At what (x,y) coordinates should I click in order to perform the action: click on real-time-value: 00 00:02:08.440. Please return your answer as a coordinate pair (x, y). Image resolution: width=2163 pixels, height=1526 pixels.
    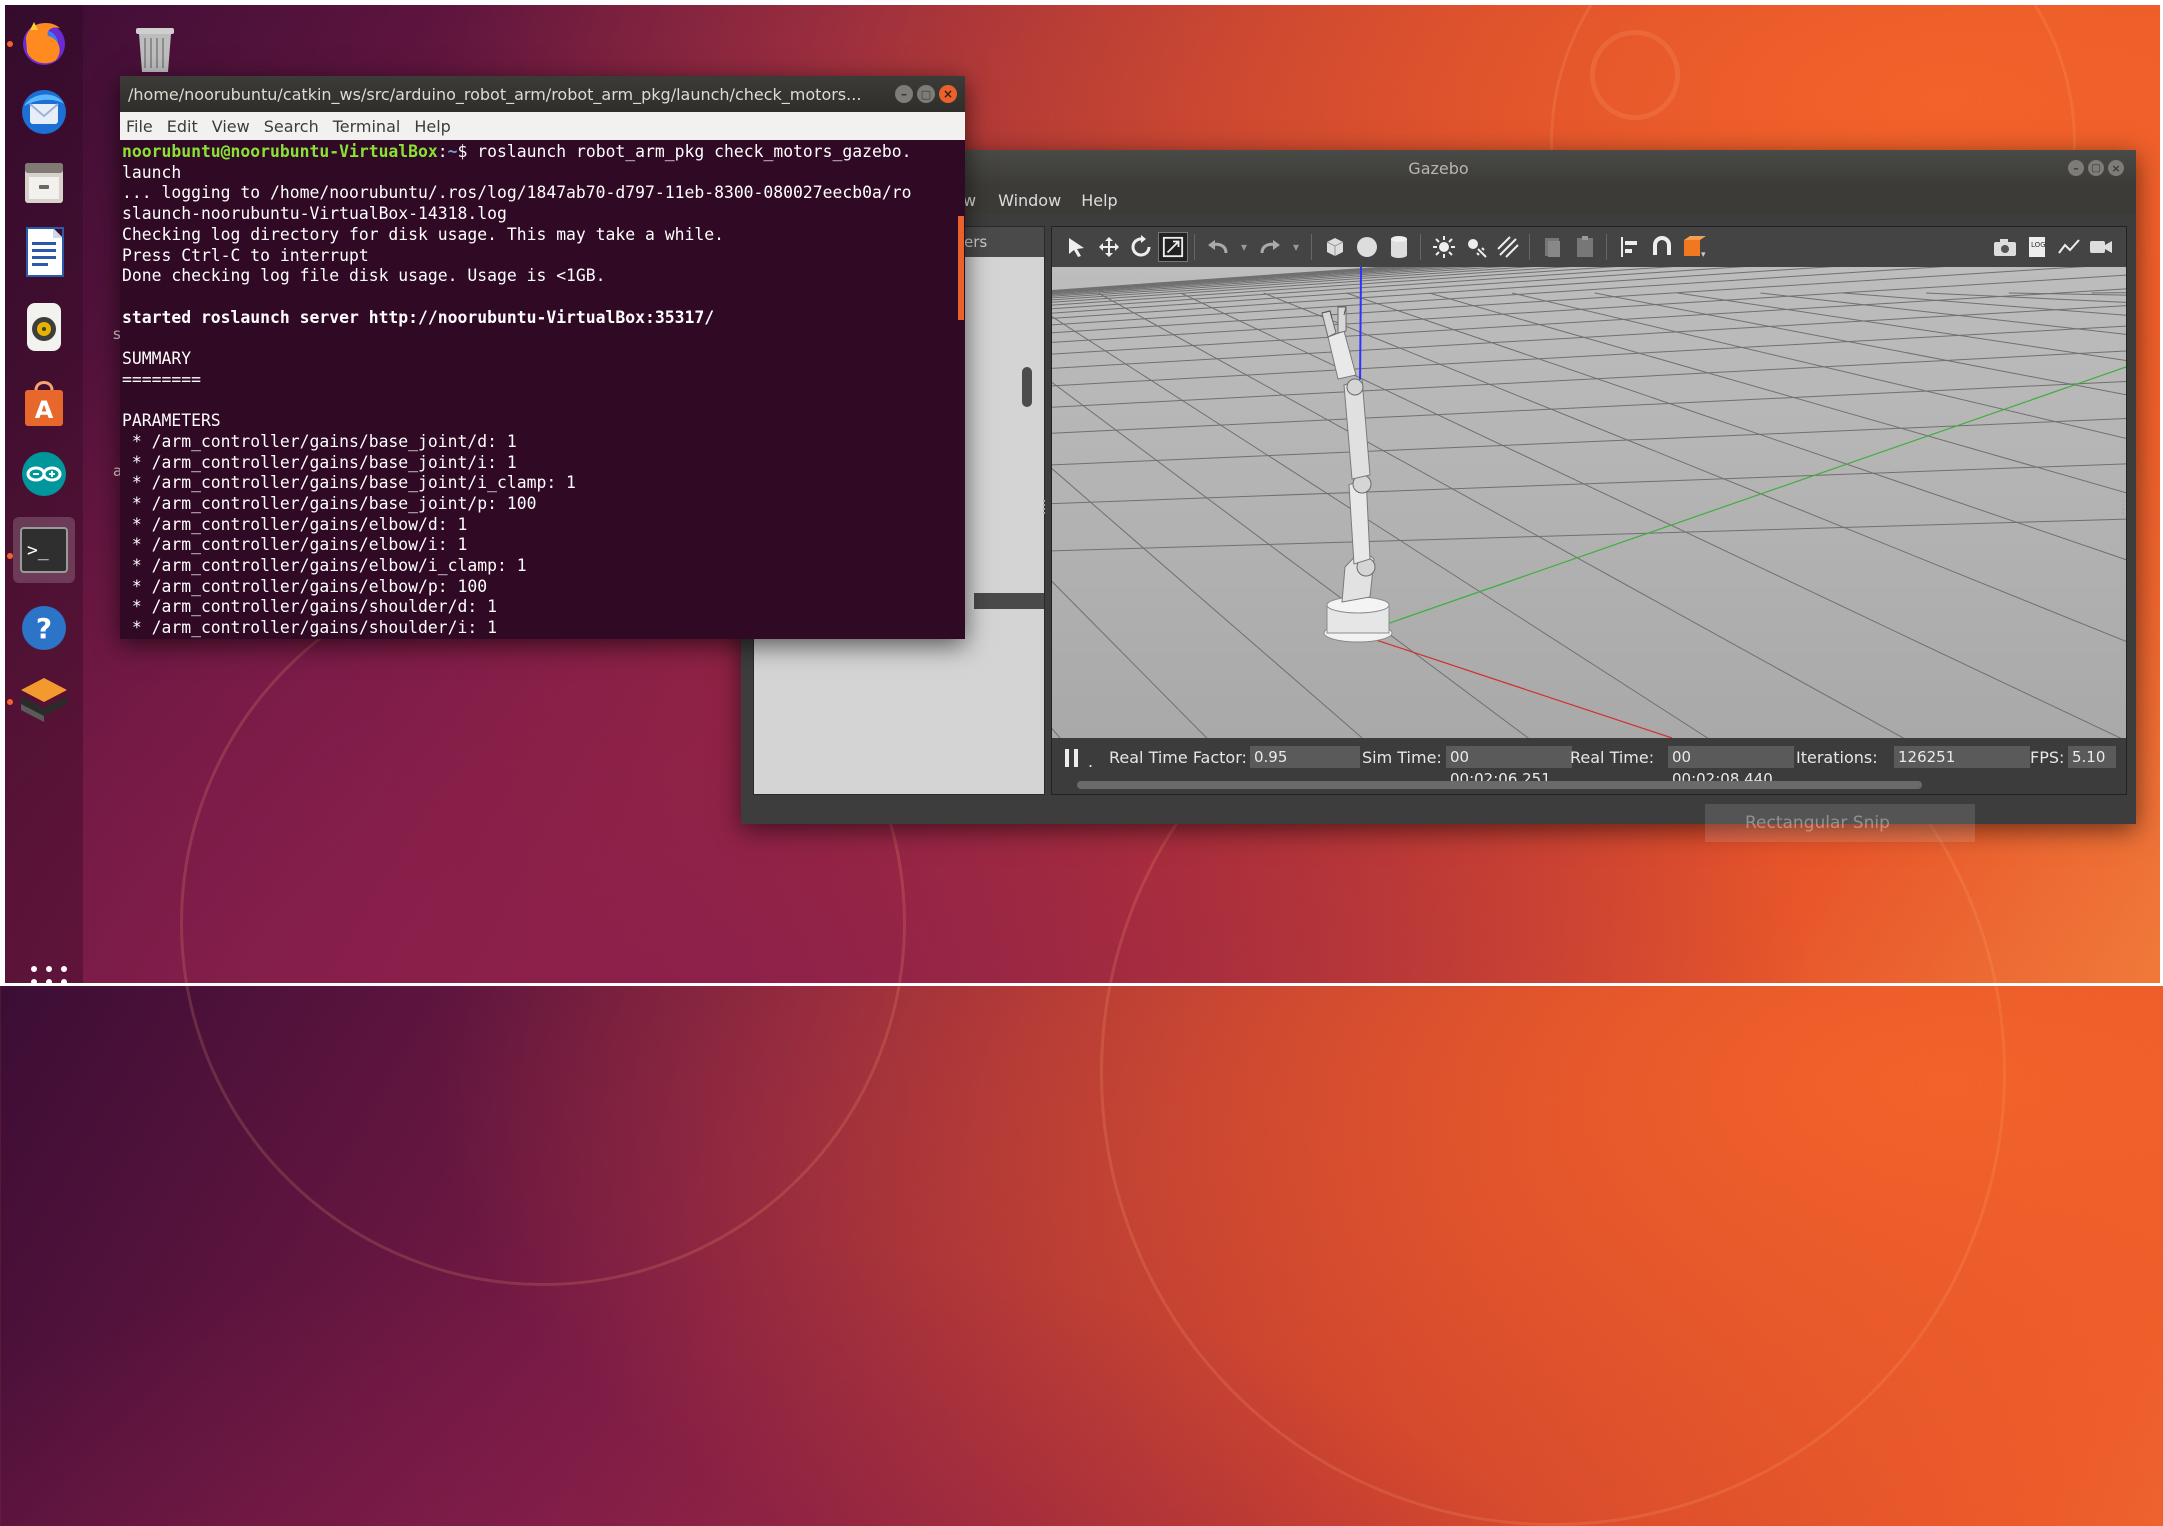
    Looking at the image, I should click on (1731, 767).